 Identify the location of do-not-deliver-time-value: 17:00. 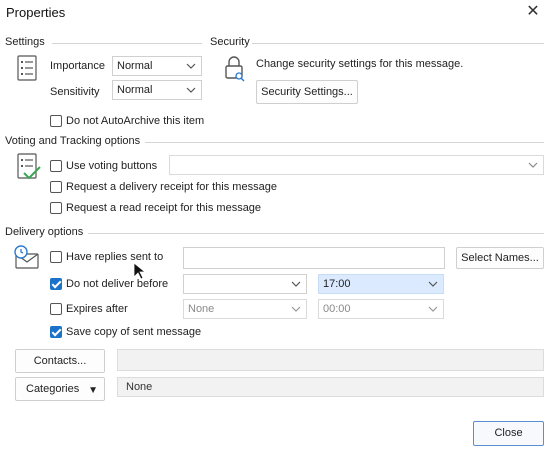
(337, 284).